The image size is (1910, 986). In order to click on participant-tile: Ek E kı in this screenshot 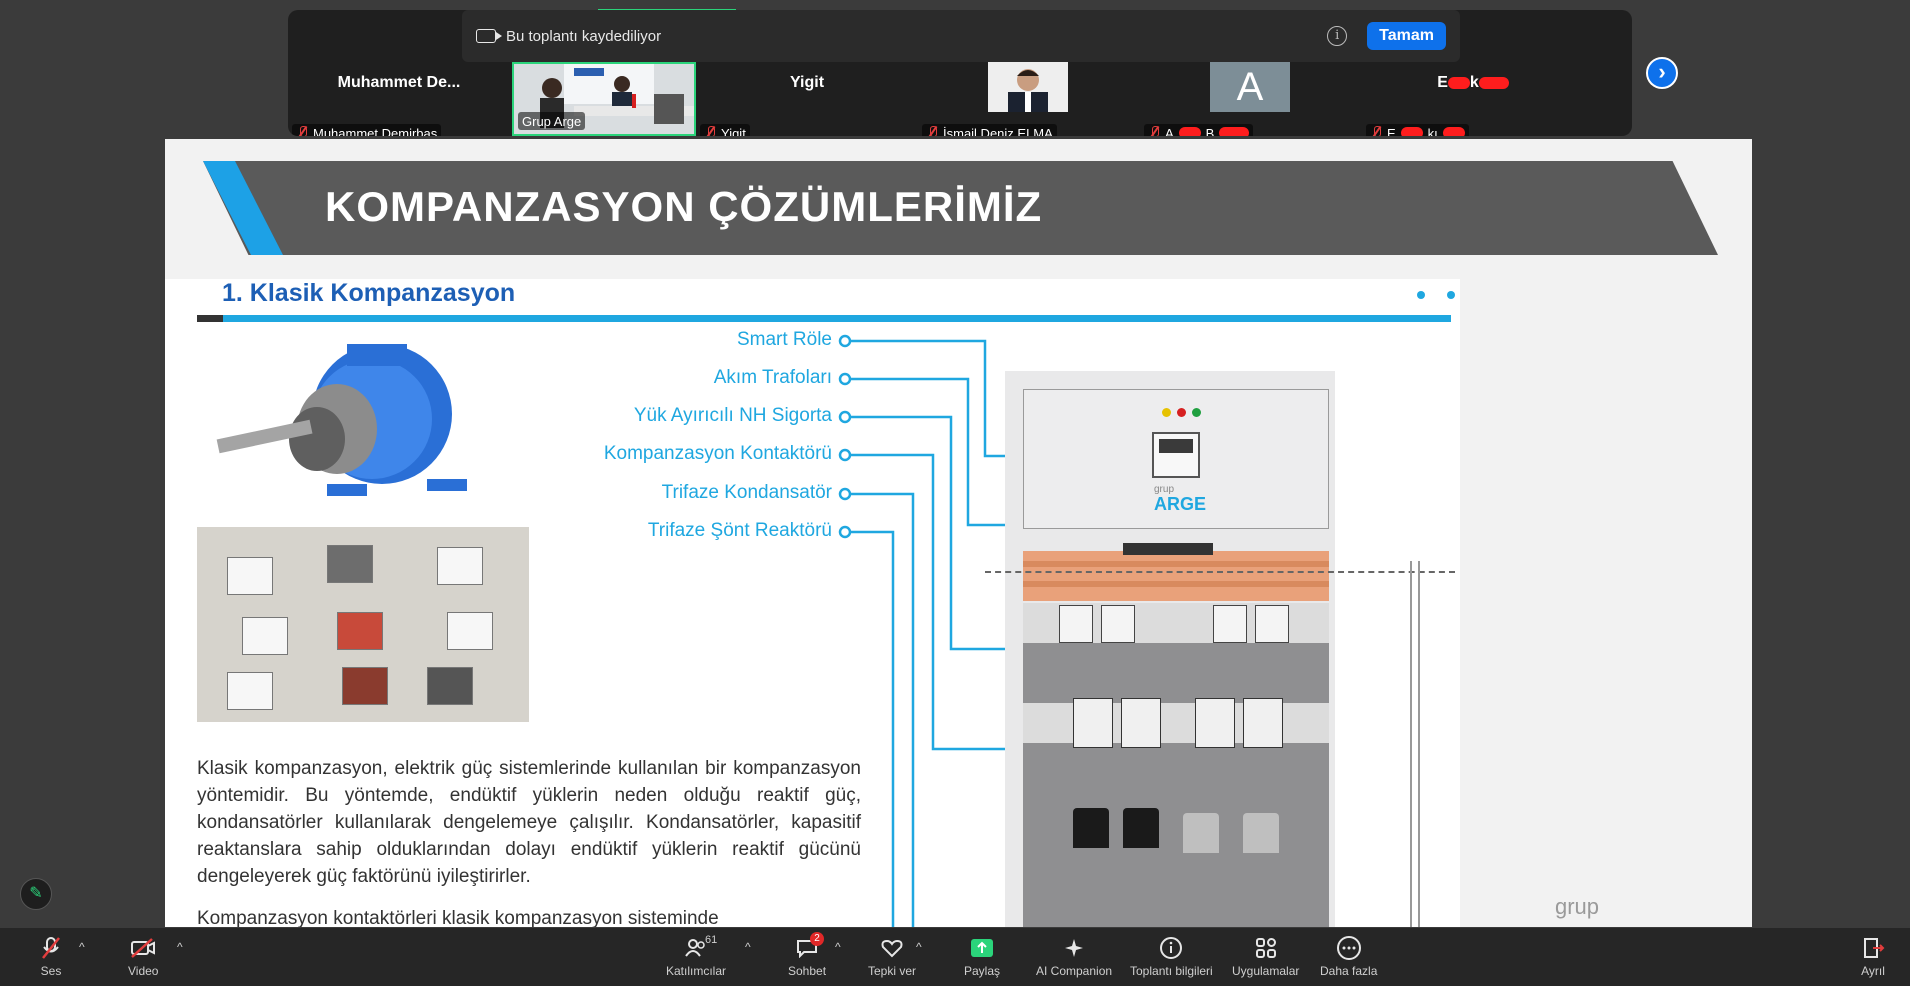, I will do `click(1473, 99)`.